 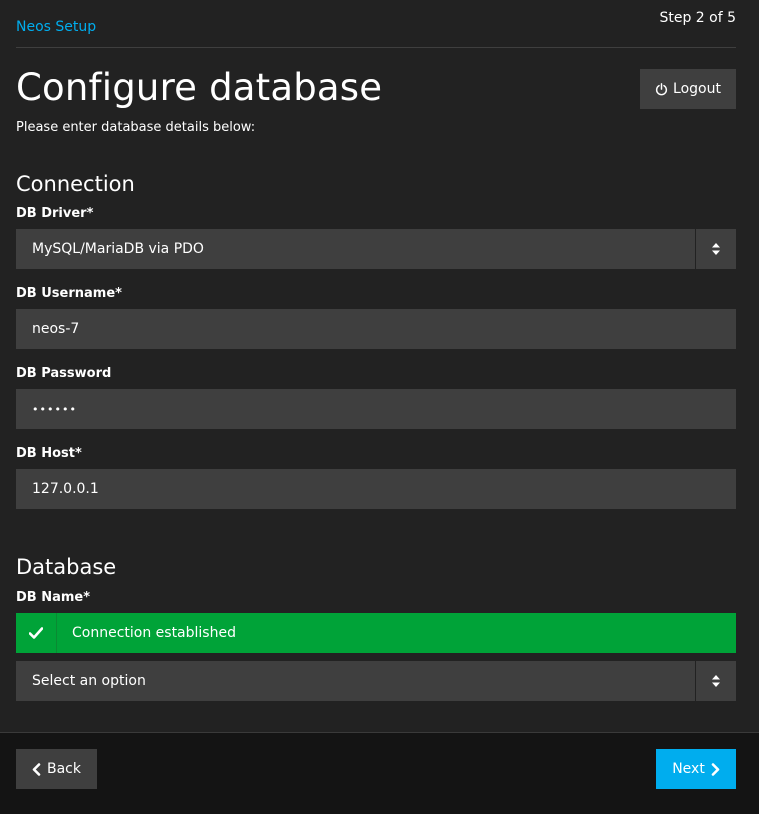 I want to click on next-button: Next, so click(x=696, y=769).